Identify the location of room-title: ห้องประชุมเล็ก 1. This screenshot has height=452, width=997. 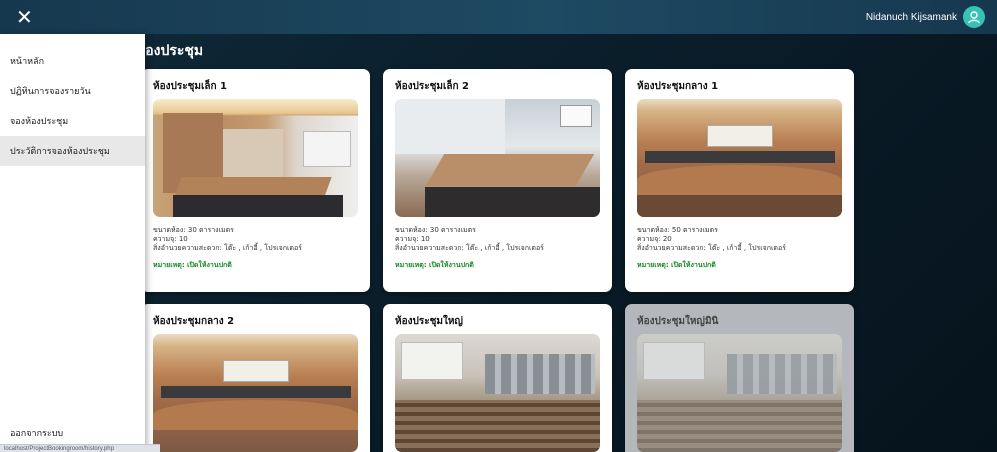
(190, 86).